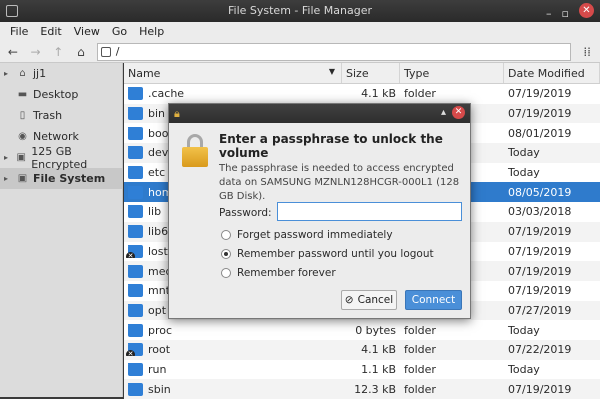 Image resolution: width=600 pixels, height=399 pixels. Describe the element at coordinates (81, 52) in the screenshot. I see `home-icon: ⌂` at that location.